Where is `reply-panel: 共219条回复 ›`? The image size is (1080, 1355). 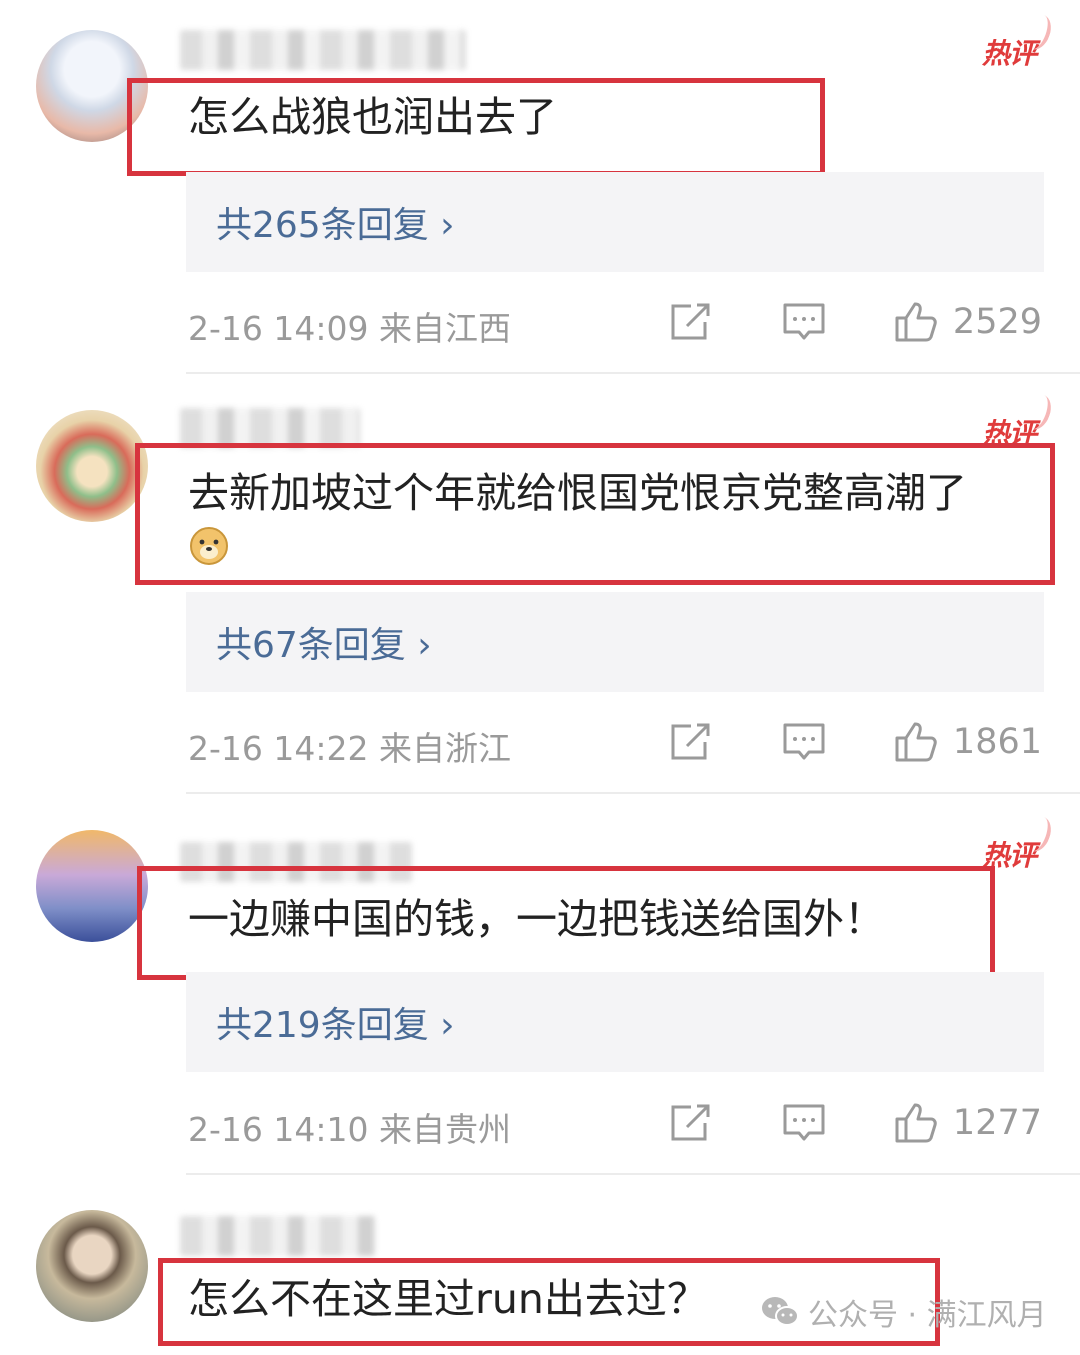
reply-panel: 共219条回复 › is located at coordinates (615, 1022).